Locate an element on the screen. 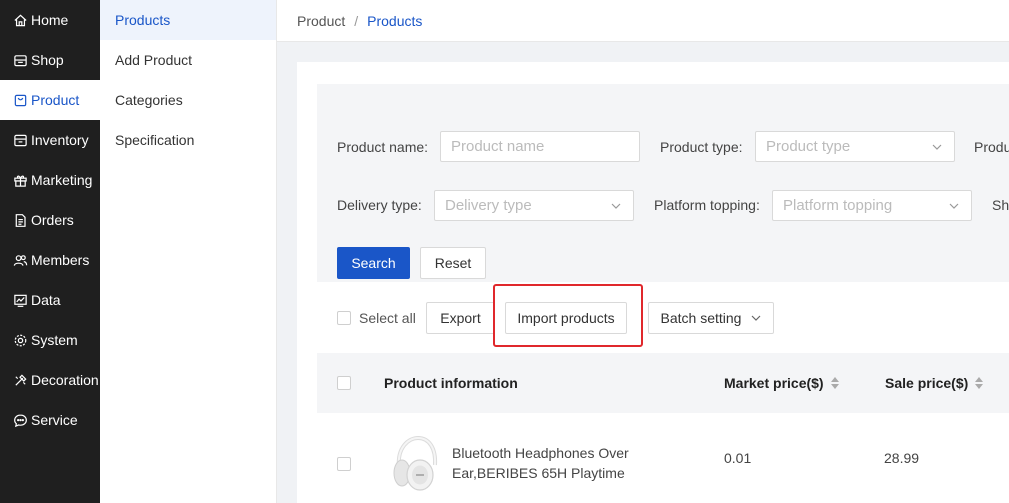 The height and width of the screenshot is (503, 1009). delivery-type-select: Delivery type is located at coordinates (534, 205).